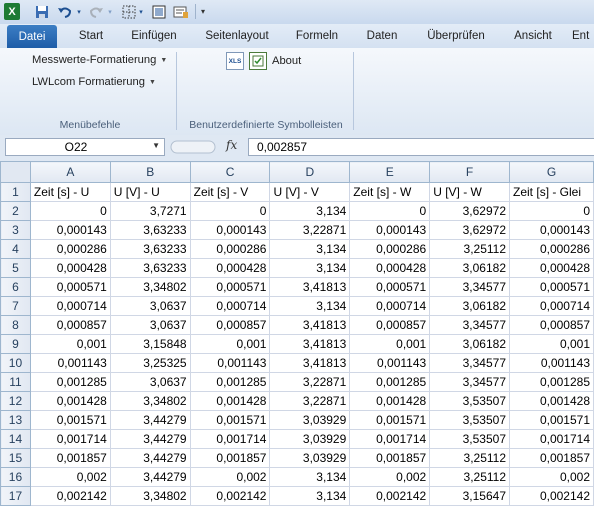 The image size is (594, 519). Describe the element at coordinates (156, 145) in the screenshot. I see `chevron-down-icon: ▼` at that location.